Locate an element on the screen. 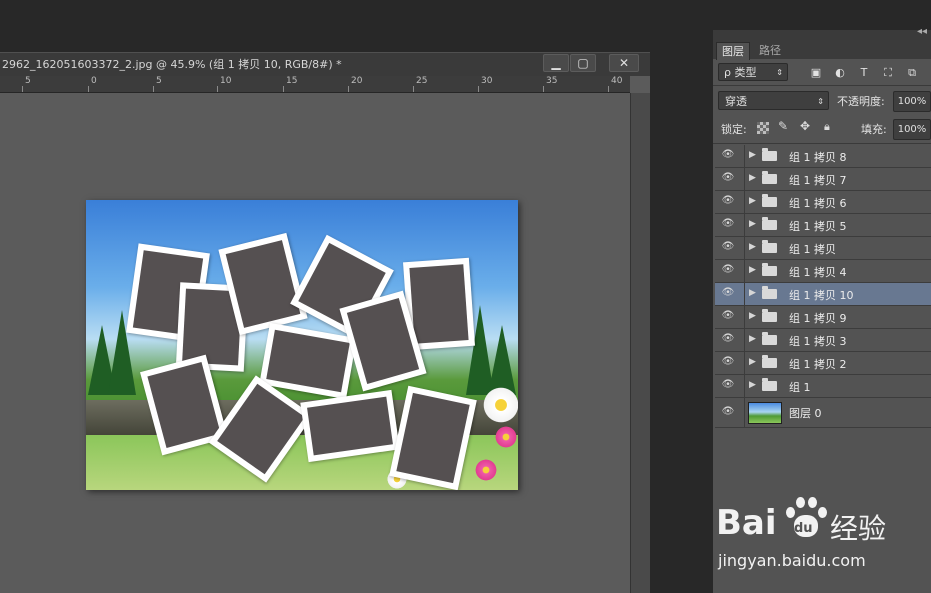  opacity-input: 100% is located at coordinates (912, 101).